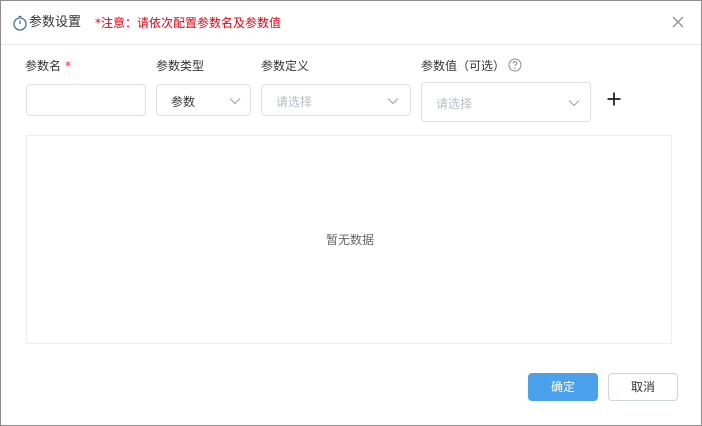 The width and height of the screenshot is (702, 426). What do you see at coordinates (506, 102) in the screenshot?
I see `param-value-select: 请选择` at bounding box center [506, 102].